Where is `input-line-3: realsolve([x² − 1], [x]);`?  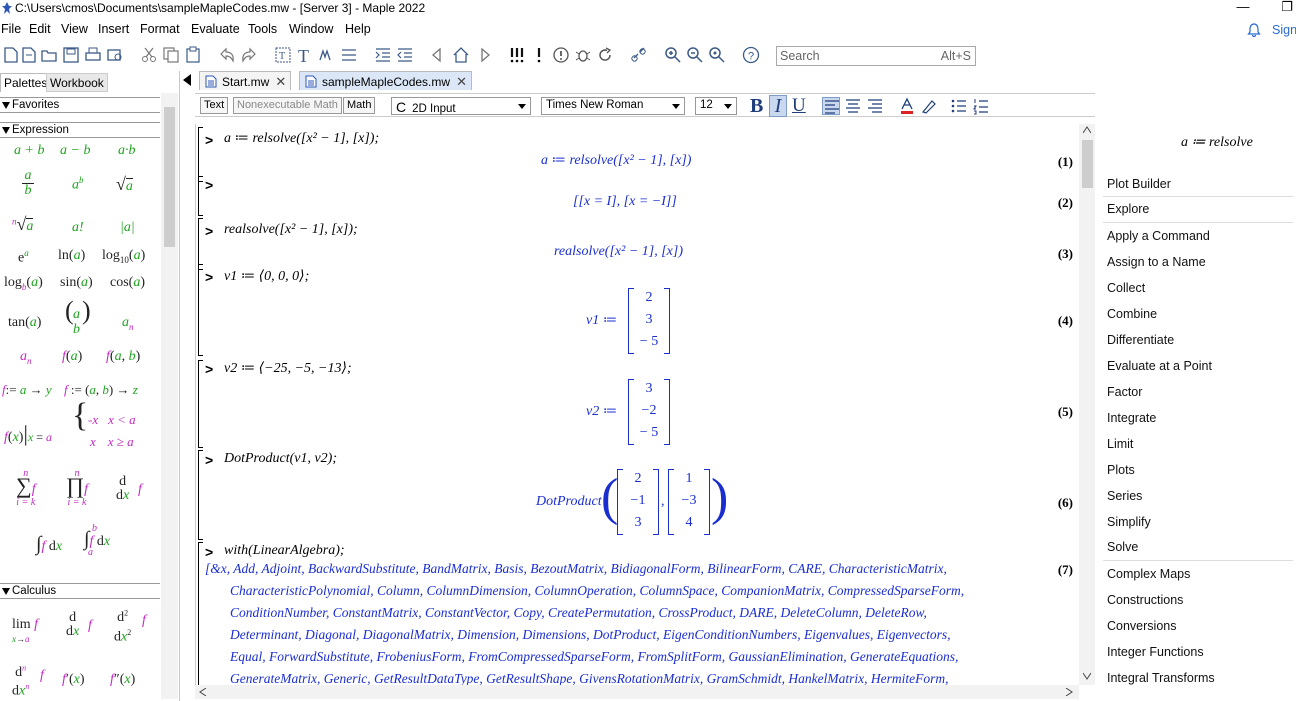 input-line-3: realsolve([x² − 1], [x]); is located at coordinates (291, 230).